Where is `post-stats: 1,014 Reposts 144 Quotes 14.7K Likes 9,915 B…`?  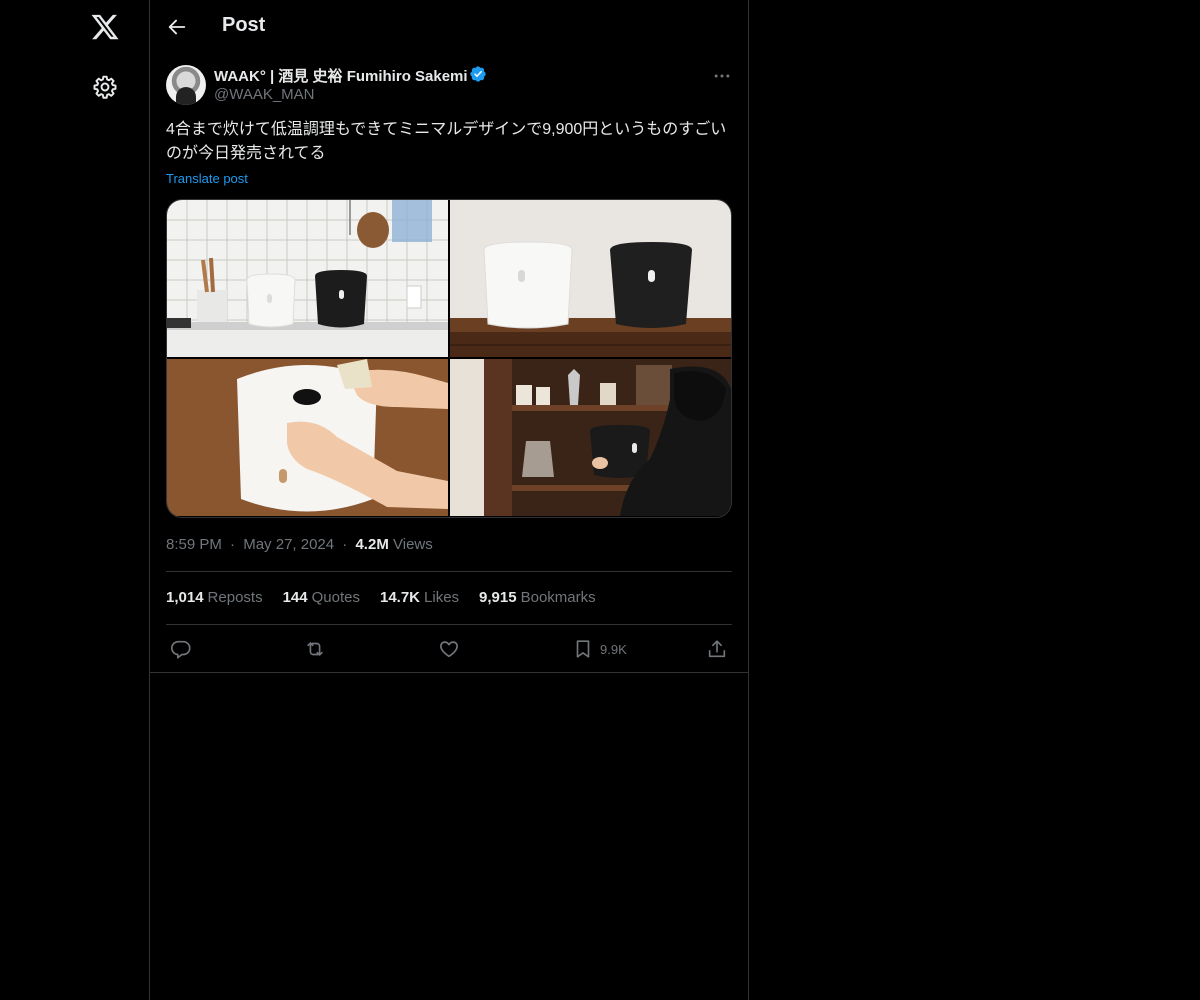 post-stats: 1,014 Reposts 144 Quotes 14.7K Likes 9,915 B… is located at coordinates (381, 597).